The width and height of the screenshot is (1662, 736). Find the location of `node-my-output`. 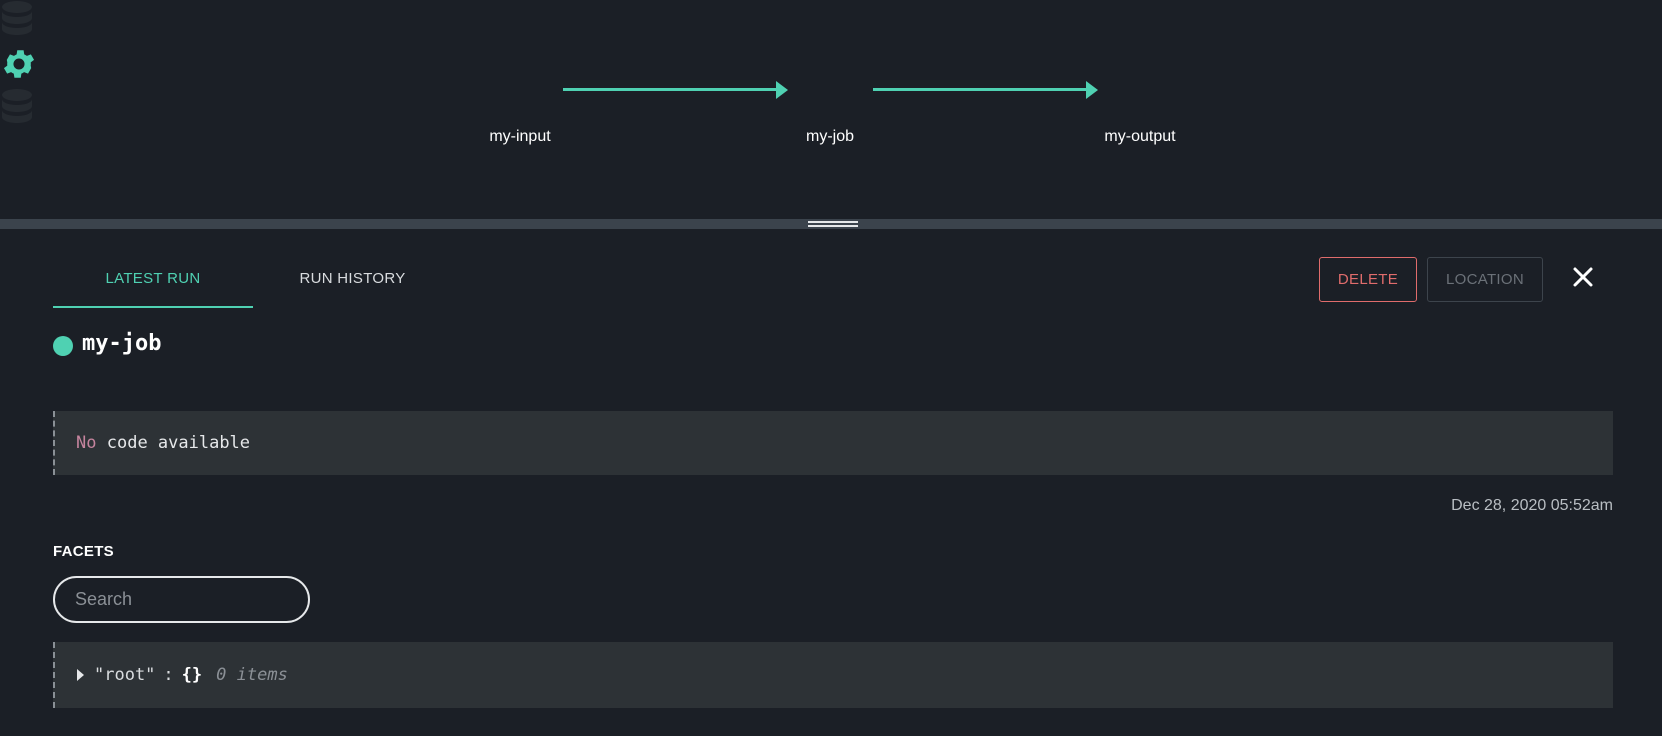

node-my-output is located at coordinates (831, 110).